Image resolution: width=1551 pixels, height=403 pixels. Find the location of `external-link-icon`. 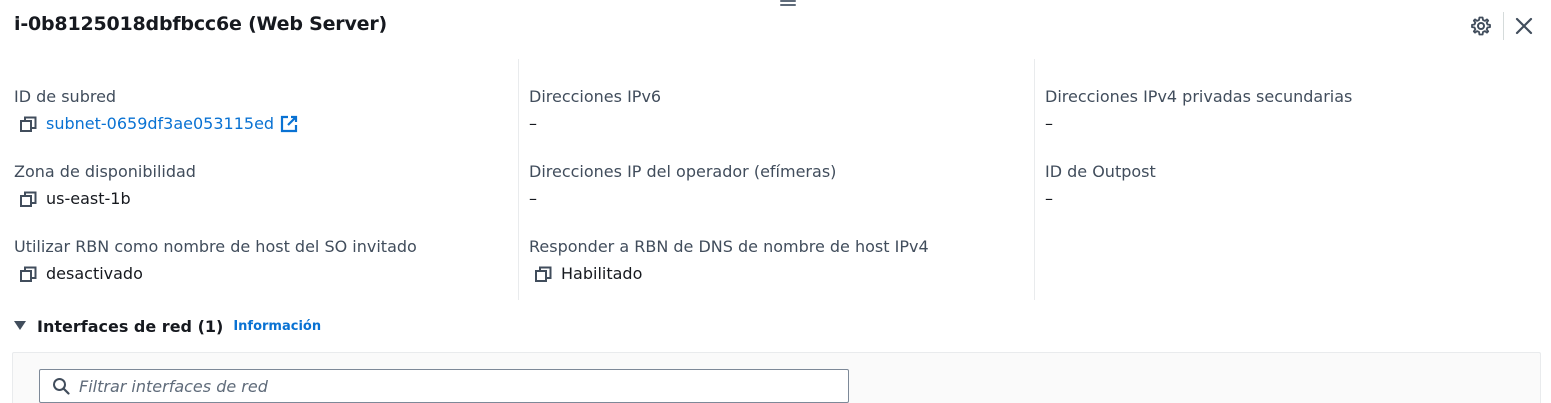

external-link-icon is located at coordinates (289, 124).